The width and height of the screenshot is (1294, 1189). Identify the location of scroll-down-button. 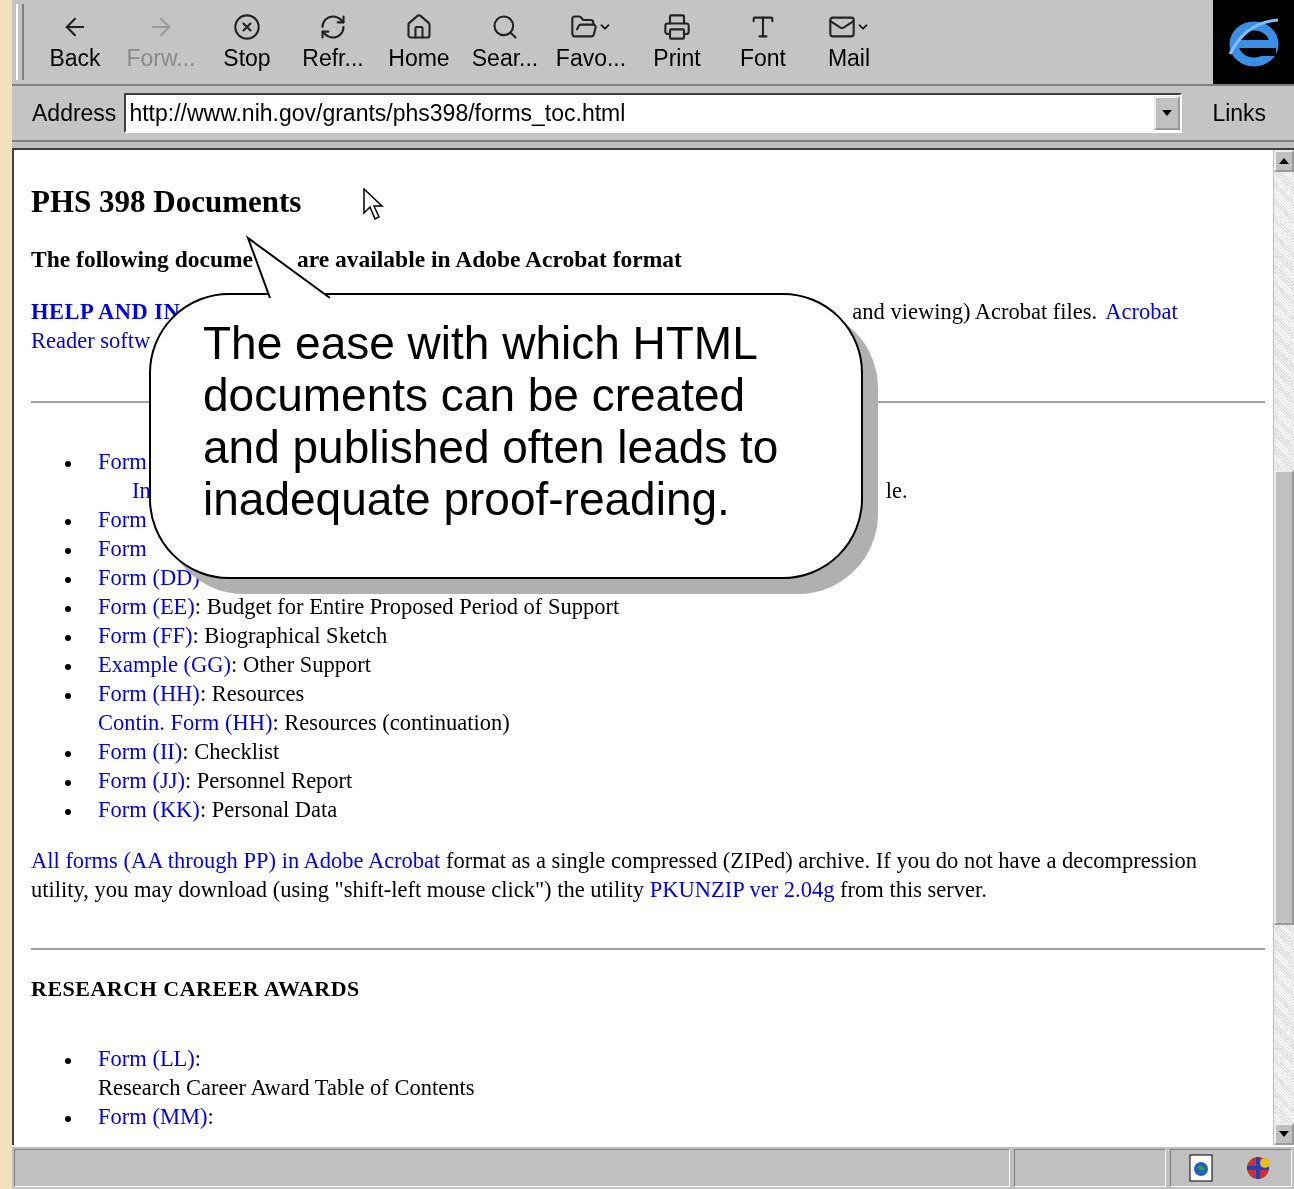
(1284, 1134).